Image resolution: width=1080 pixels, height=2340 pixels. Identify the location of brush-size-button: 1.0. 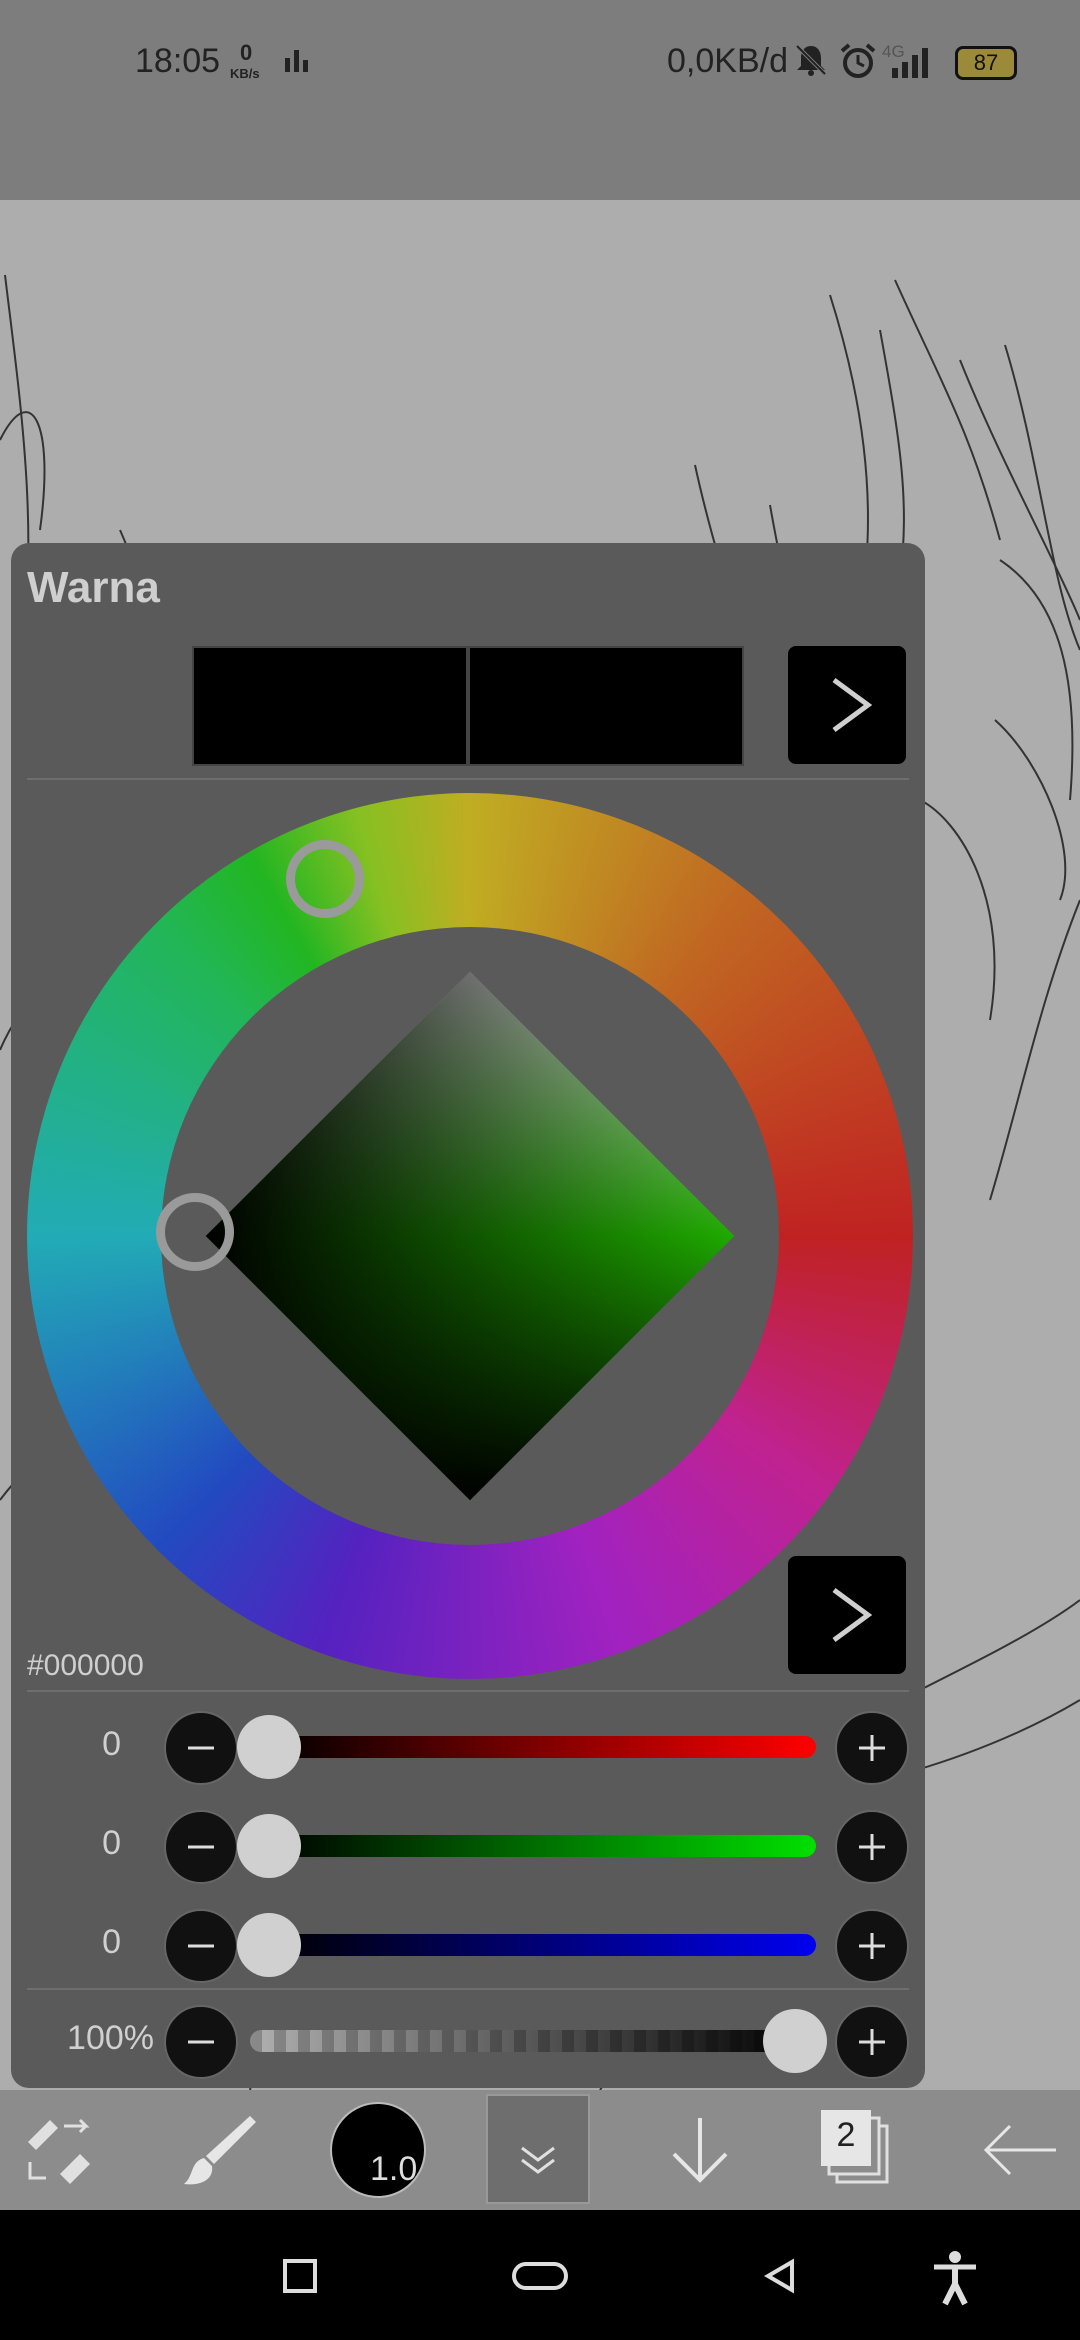
(378, 2150).